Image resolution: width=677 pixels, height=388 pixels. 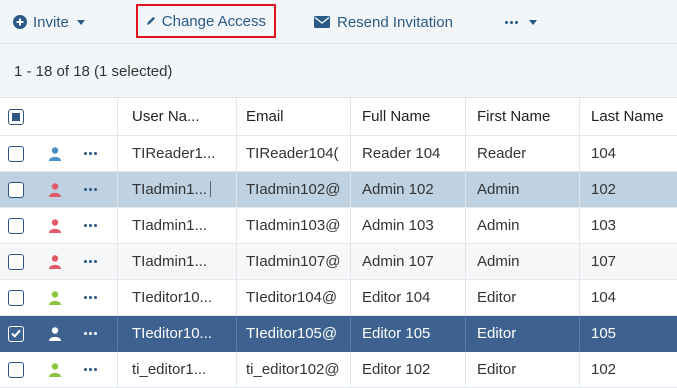 What do you see at coordinates (398, 261) in the screenshot?
I see `cell-full-name: Admin 107` at bounding box center [398, 261].